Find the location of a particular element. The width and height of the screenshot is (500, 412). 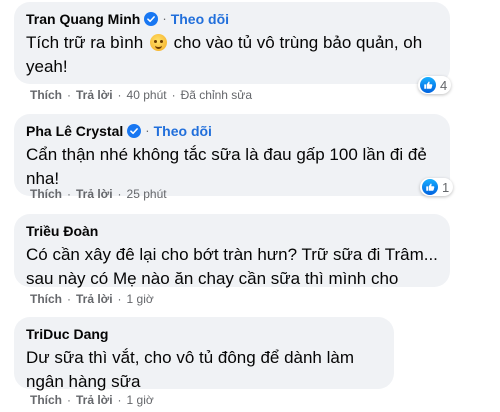

reaction-count: 1 is located at coordinates (446, 187).